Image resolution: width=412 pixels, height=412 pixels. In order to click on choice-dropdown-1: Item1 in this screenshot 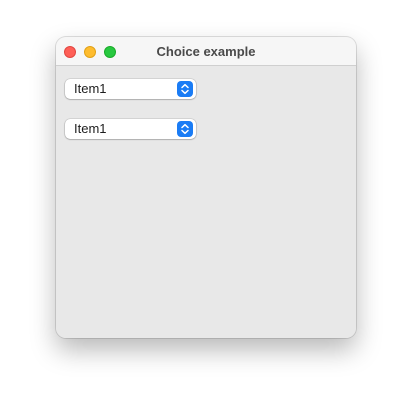, I will do `click(130, 89)`.